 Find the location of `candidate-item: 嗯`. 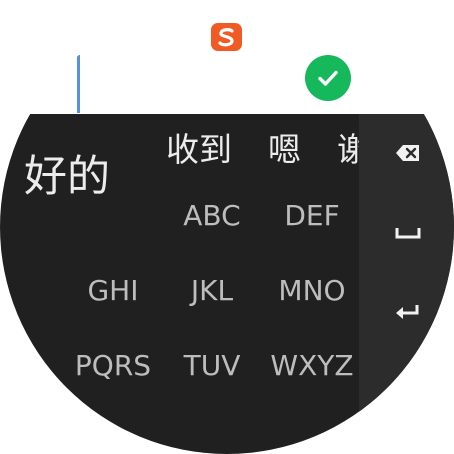

candidate-item: 嗯 is located at coordinates (284, 150).